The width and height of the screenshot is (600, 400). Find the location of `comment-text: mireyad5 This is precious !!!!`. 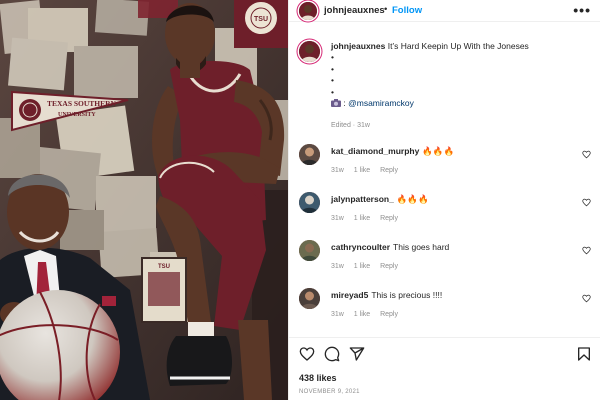

comment-text: mireyad5 This is precious !!!! is located at coordinates (386, 295).